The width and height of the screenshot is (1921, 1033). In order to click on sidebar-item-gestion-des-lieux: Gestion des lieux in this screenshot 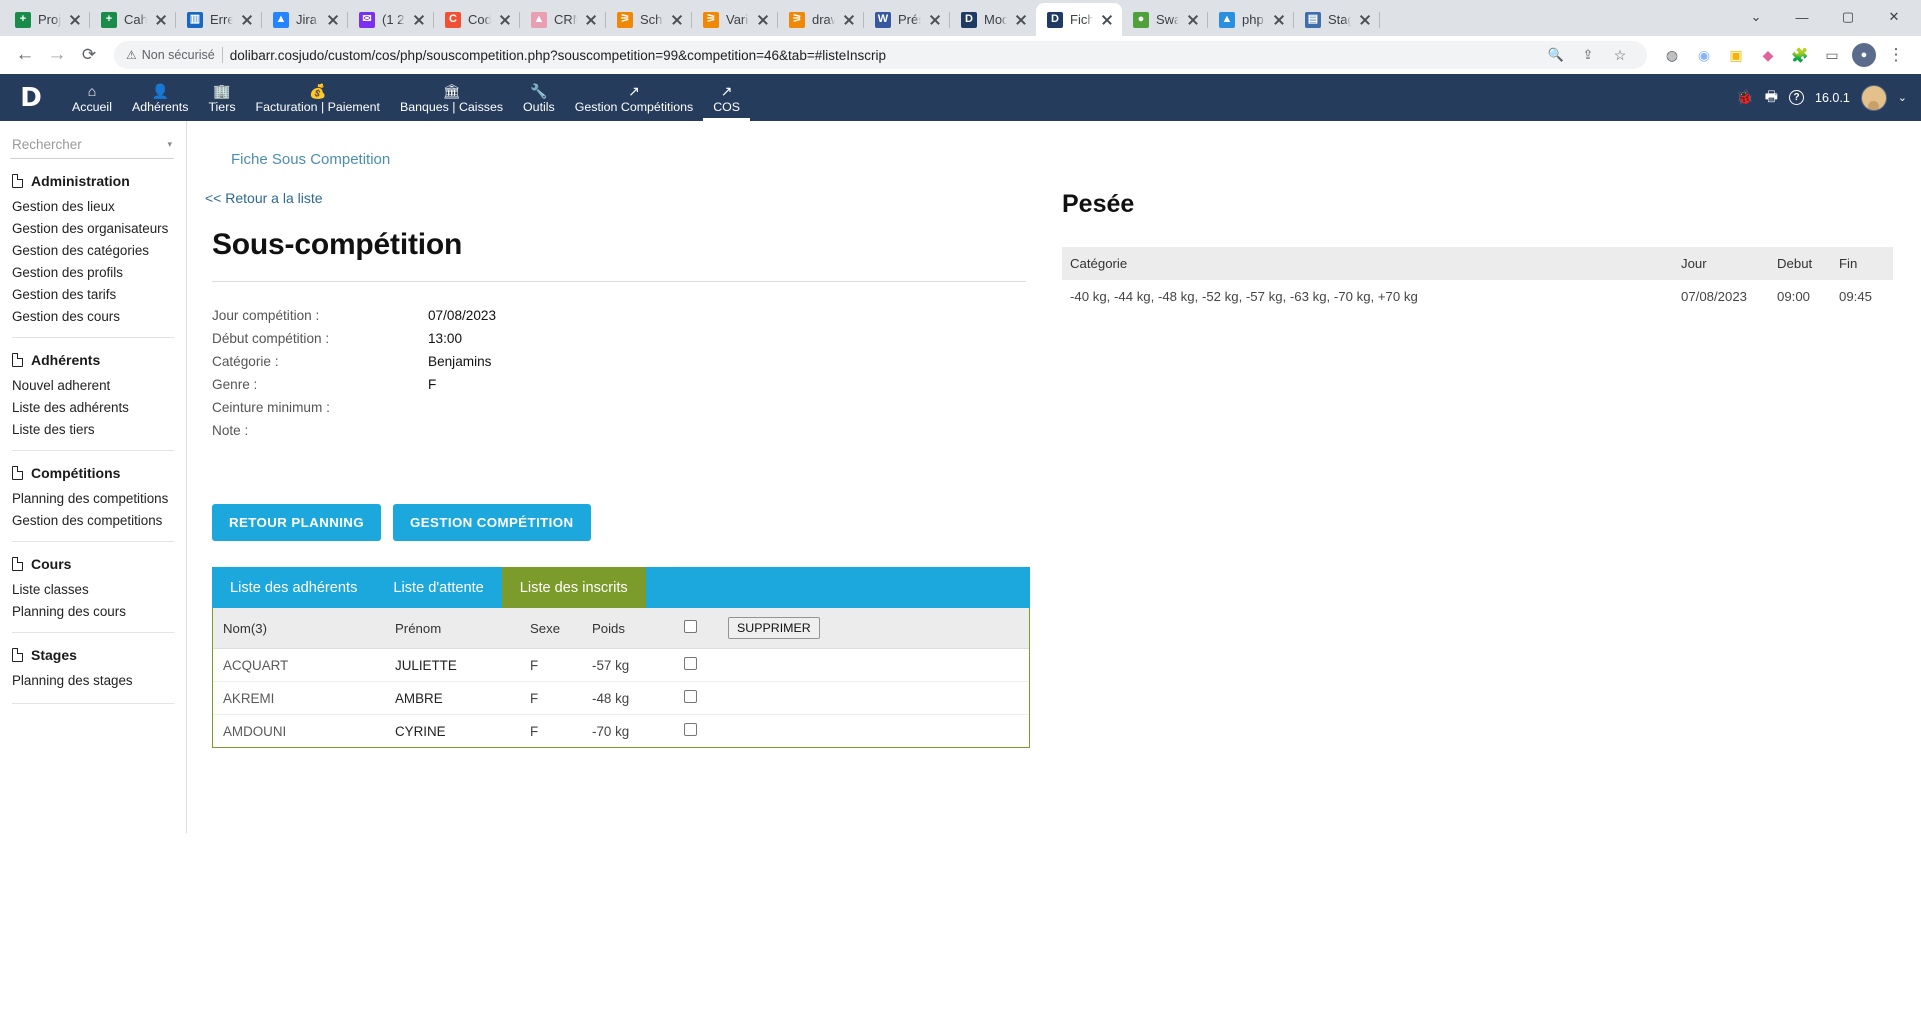, I will do `click(93, 206)`.